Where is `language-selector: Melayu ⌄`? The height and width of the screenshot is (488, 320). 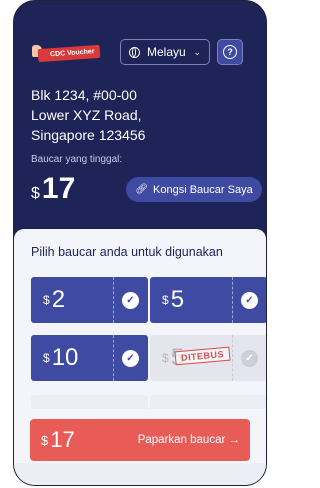 language-selector: Melayu ⌄ is located at coordinates (165, 52).